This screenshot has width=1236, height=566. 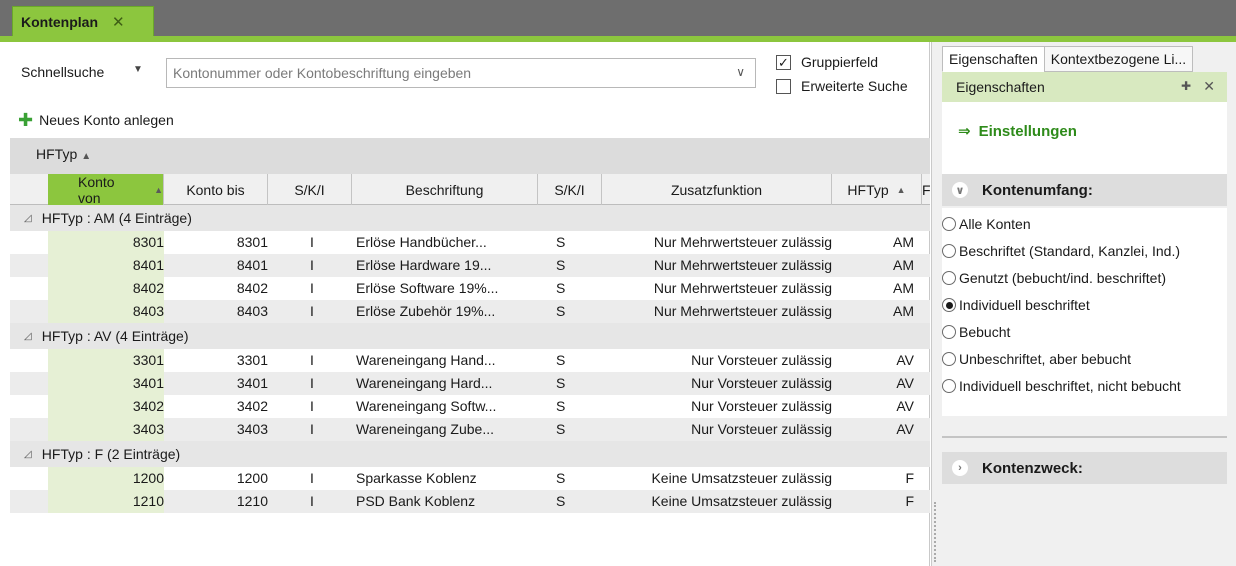 What do you see at coordinates (842, 86) in the screenshot?
I see `erweiterte-suche-checkbox: Erweiterte Suche` at bounding box center [842, 86].